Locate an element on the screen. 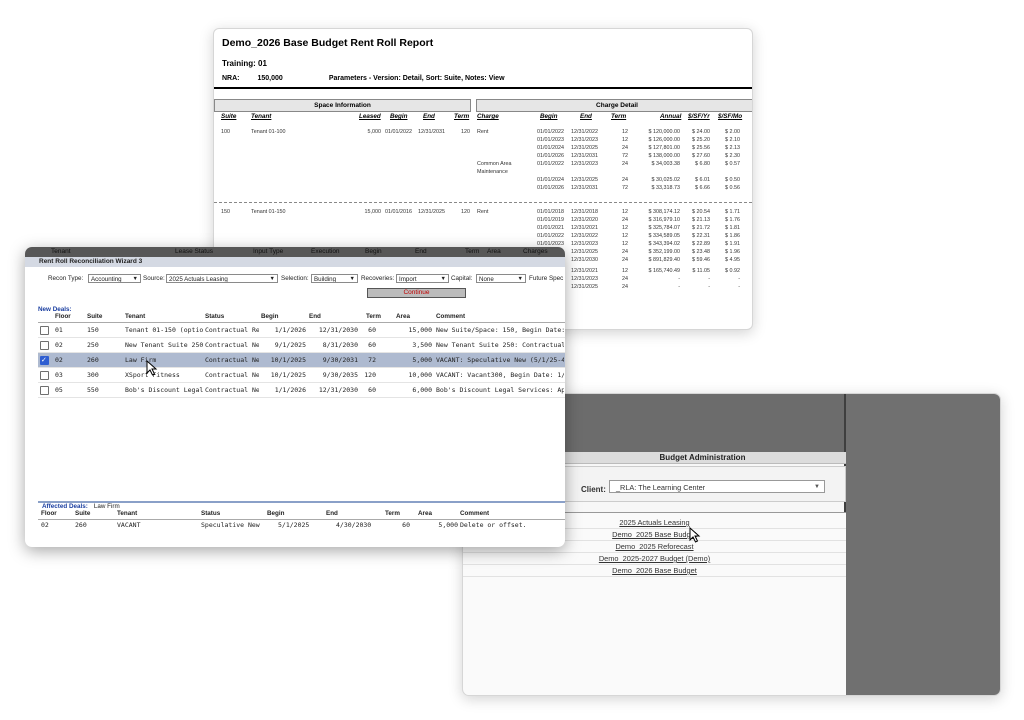 The height and width of the screenshot is (720, 1024). cell-comment: New Tenant Suite 250: Contractual Ne is located at coordinates (500, 345).